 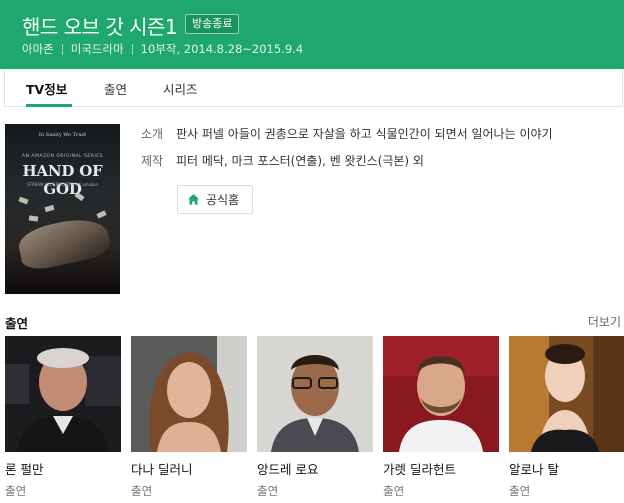 What do you see at coordinates (100, 27) in the screenshot?
I see `program-title: 핸드 오브 갓 시즌1` at bounding box center [100, 27].